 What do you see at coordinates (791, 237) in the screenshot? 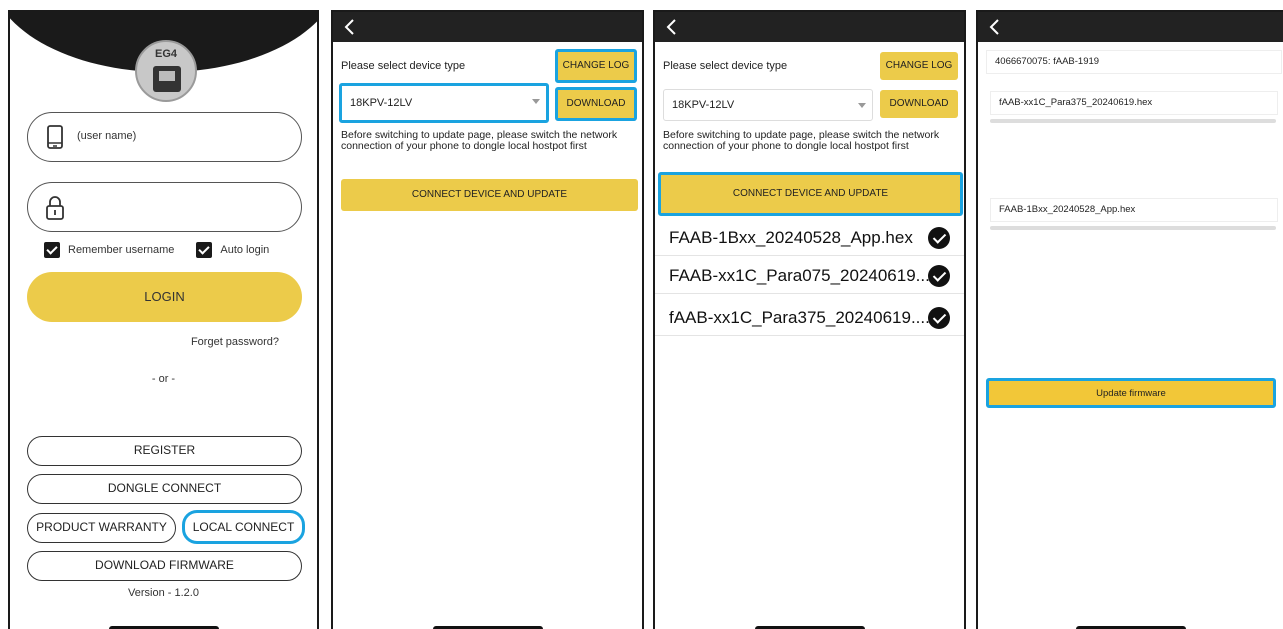
I see `file-name: FAAB-1Bxx_20240528_App.hex` at bounding box center [791, 237].